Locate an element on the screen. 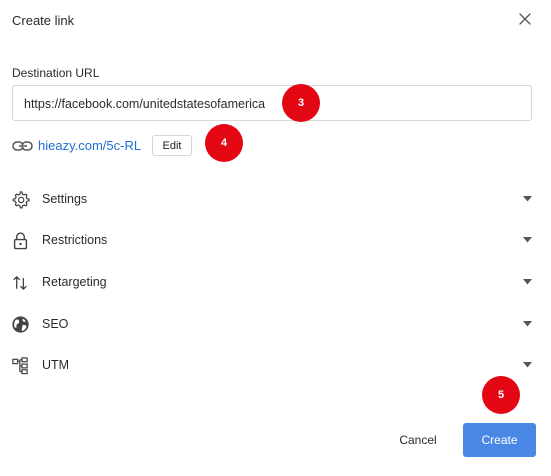 This screenshot has width=551, height=476. edit-short-link-button: Edit is located at coordinates (172, 145).